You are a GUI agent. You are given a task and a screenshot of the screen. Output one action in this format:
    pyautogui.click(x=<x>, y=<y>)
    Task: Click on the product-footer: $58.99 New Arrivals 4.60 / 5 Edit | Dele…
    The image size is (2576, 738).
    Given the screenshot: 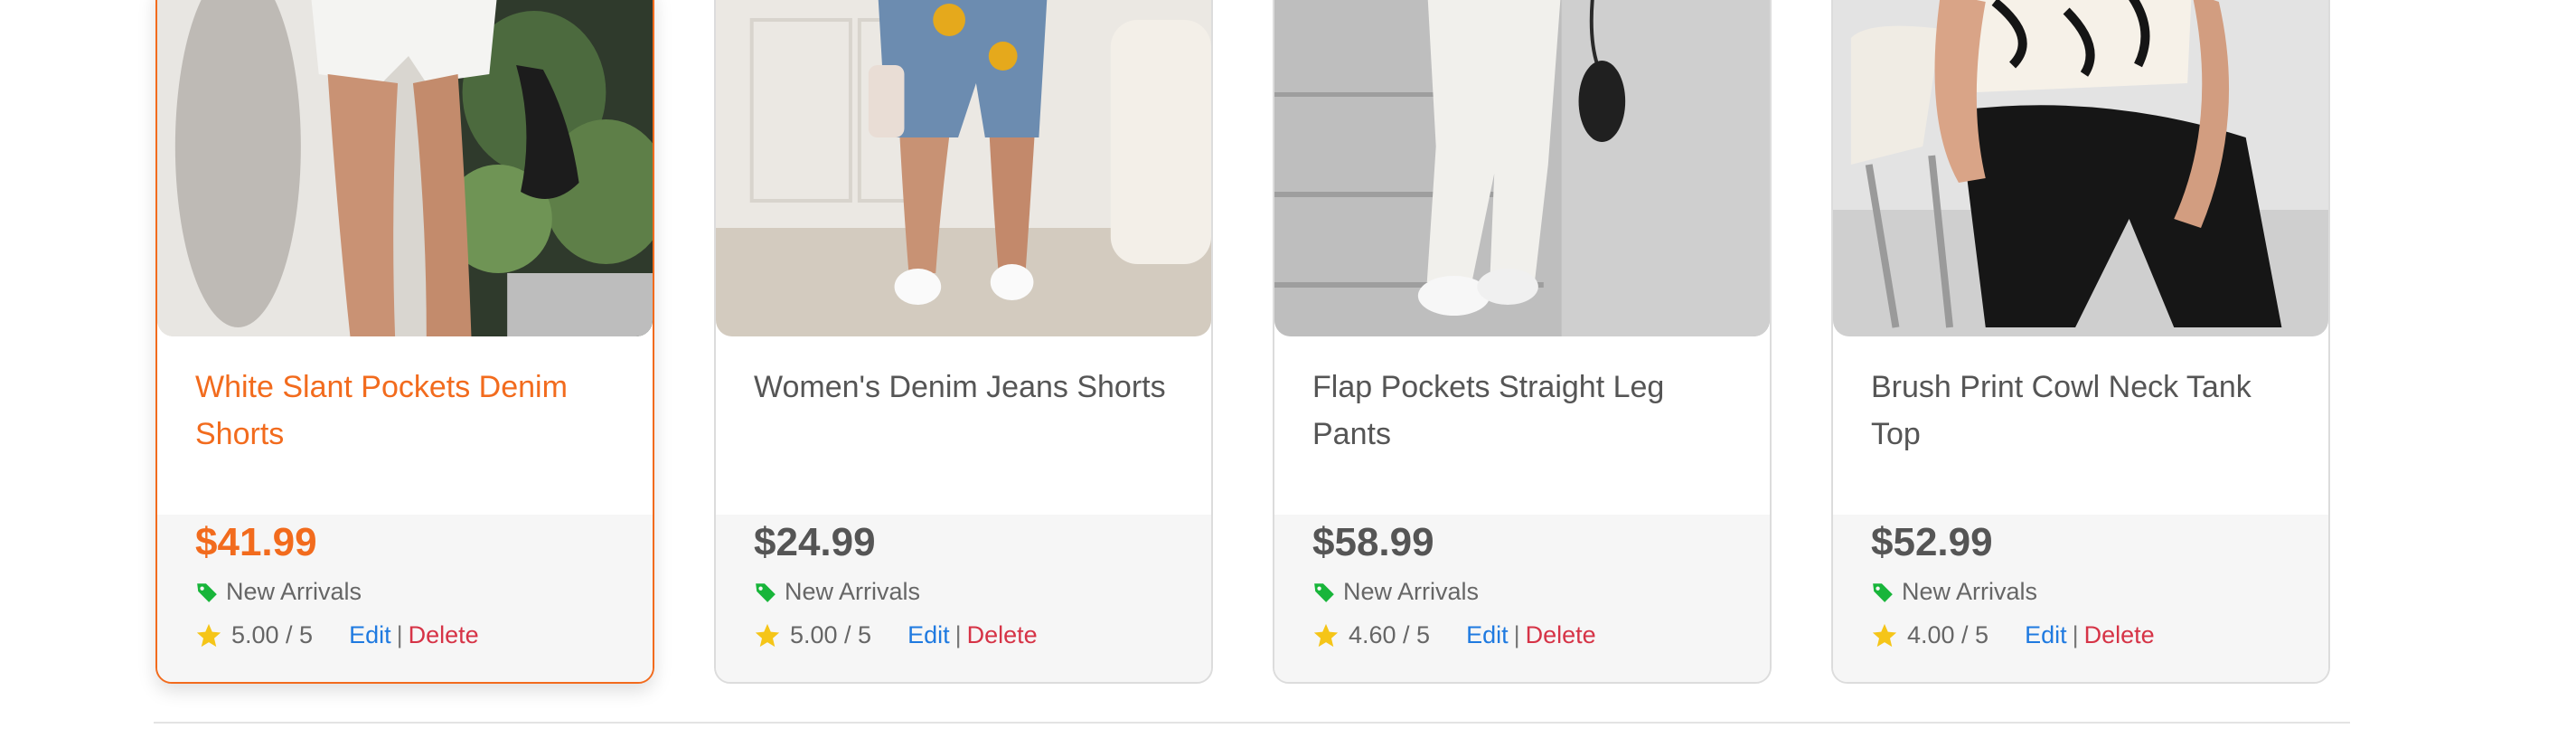 What is the action you would take?
    pyautogui.click(x=1522, y=598)
    